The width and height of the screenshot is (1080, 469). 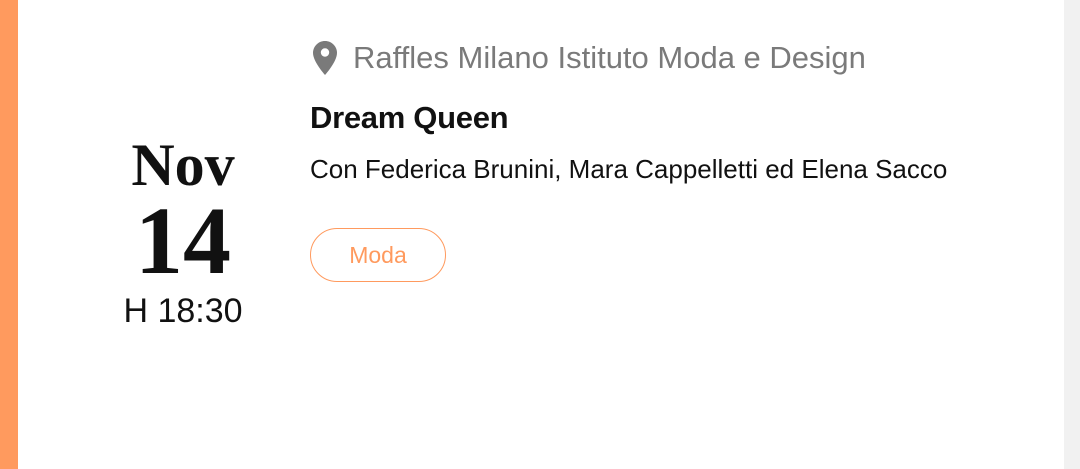 I want to click on event-title: Dream Queen, so click(x=409, y=118).